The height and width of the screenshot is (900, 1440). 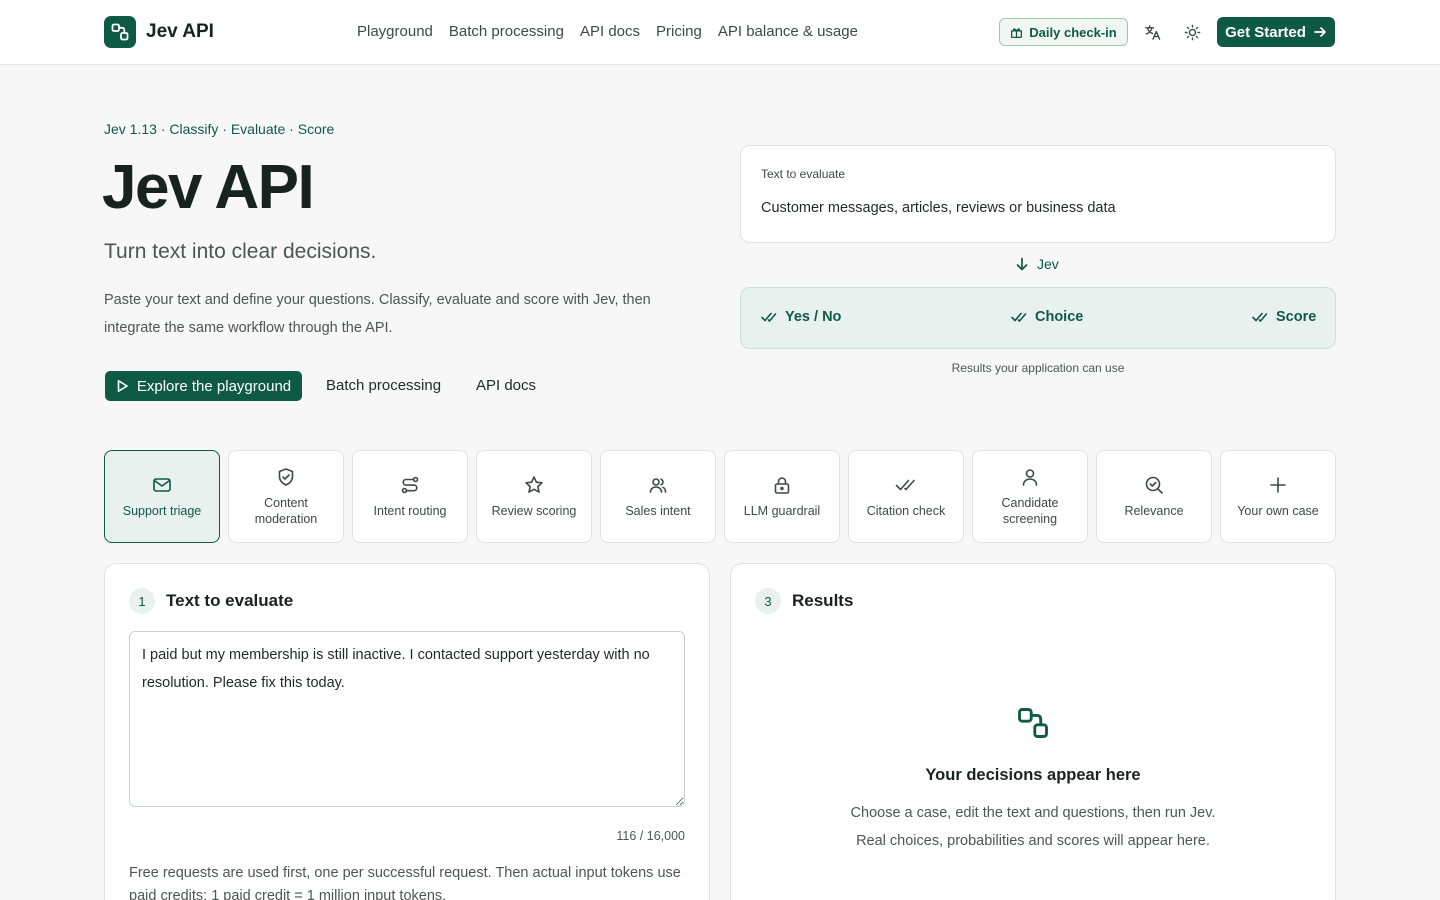 I want to click on case-support-triage: Support triage, so click(x=162, y=496).